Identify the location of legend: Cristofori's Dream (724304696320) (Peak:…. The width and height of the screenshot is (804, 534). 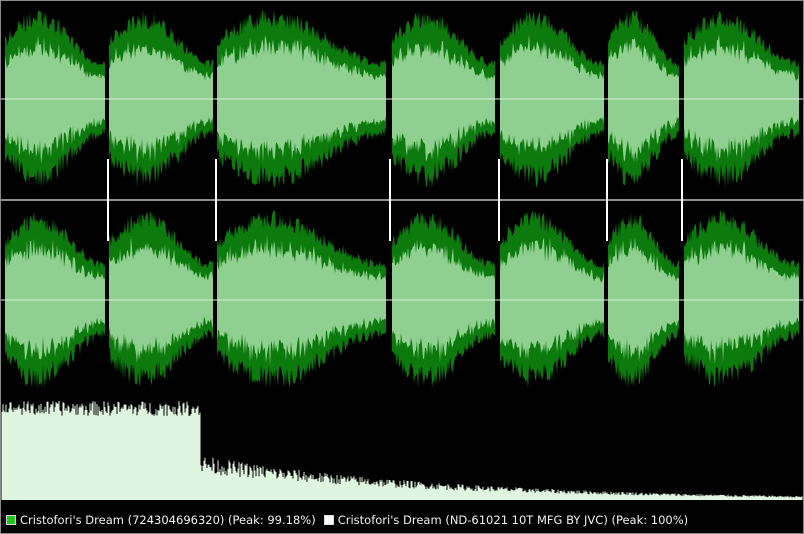
(402, 520).